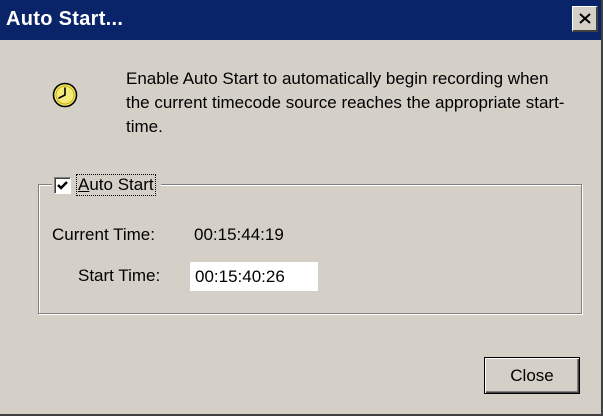  I want to click on close-x-icon, so click(584, 18).